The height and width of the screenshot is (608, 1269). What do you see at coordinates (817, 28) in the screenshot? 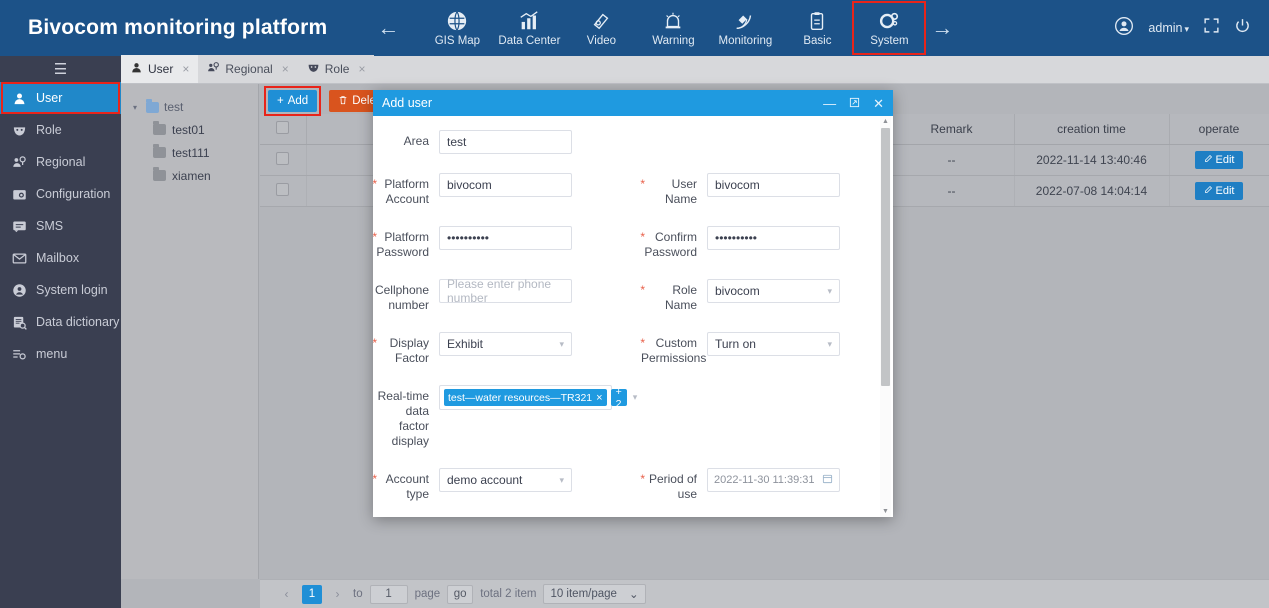
I see `nav-item-basic: Basic` at bounding box center [817, 28].